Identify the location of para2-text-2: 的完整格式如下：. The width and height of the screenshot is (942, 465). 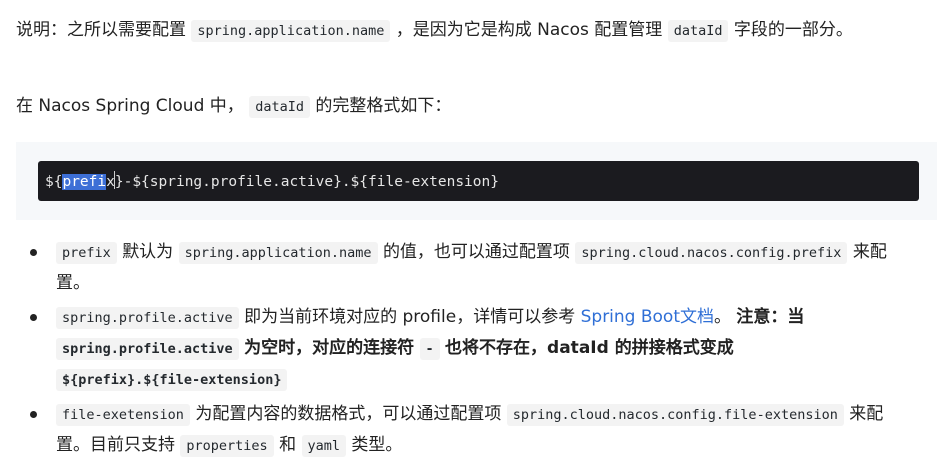
(383, 106).